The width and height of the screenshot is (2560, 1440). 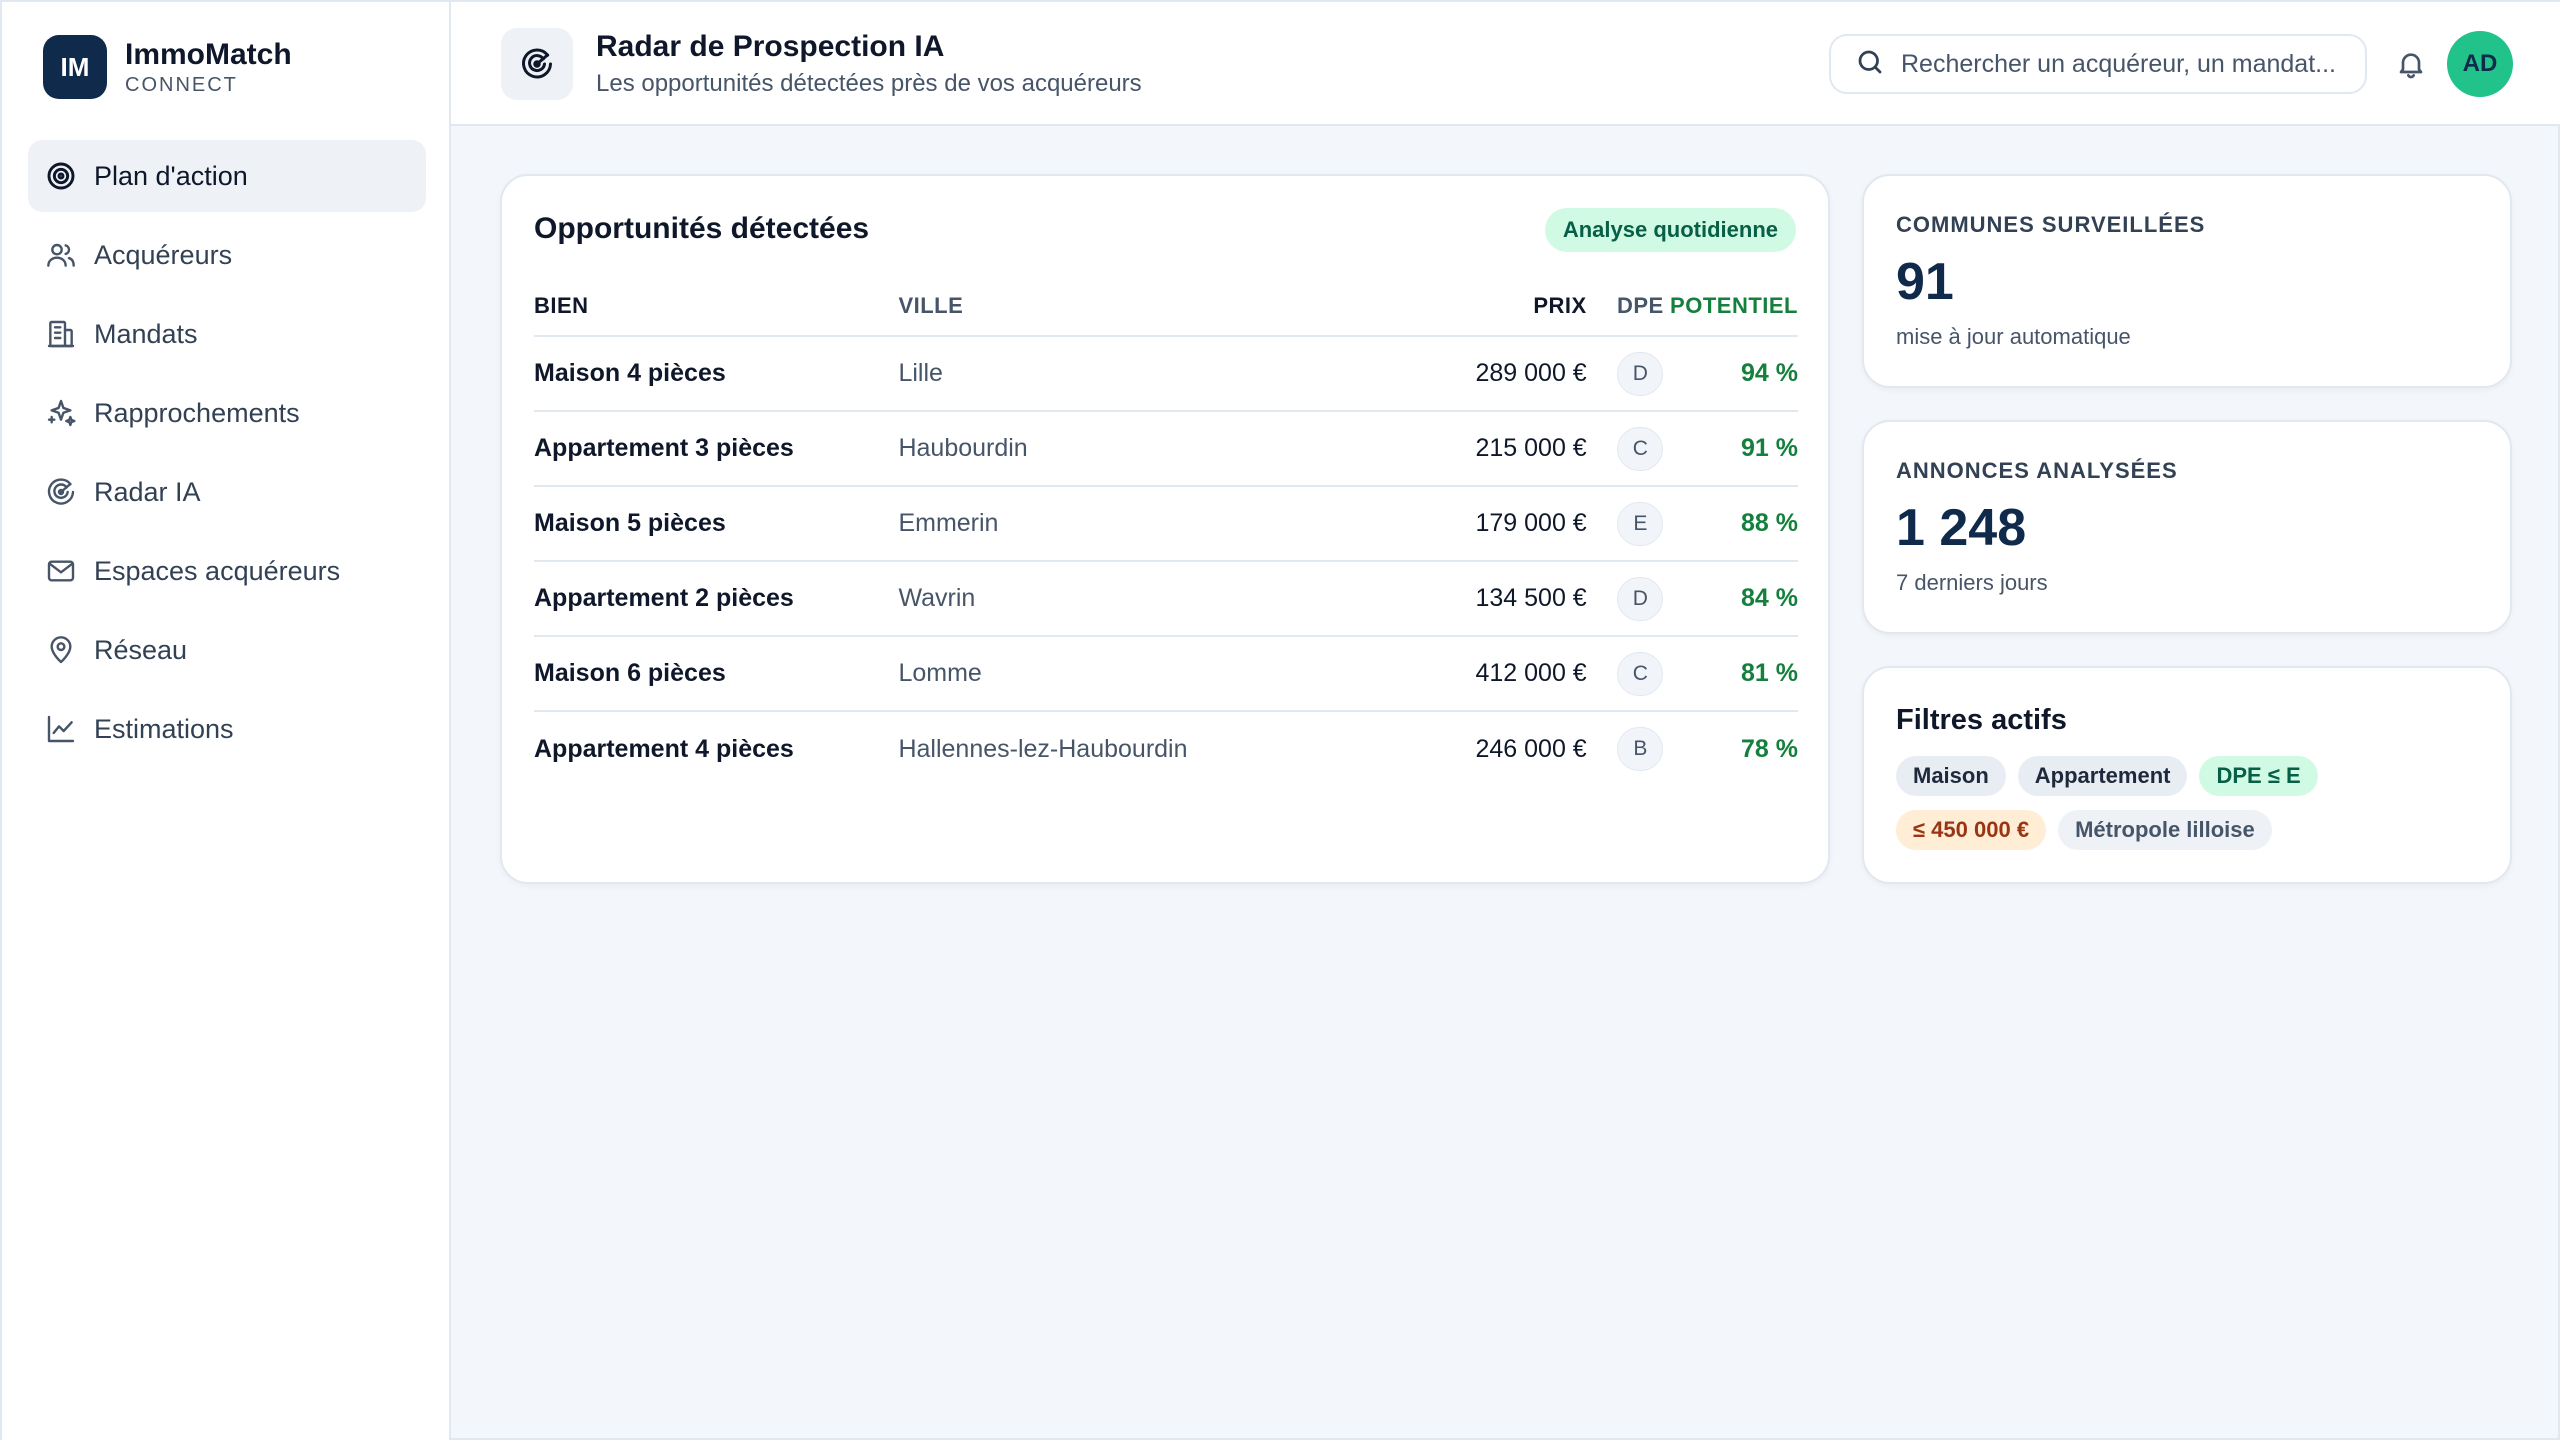 I want to click on sidebar-item-espaces-acquereurs: Espaces acquéreurs, so click(x=227, y=571).